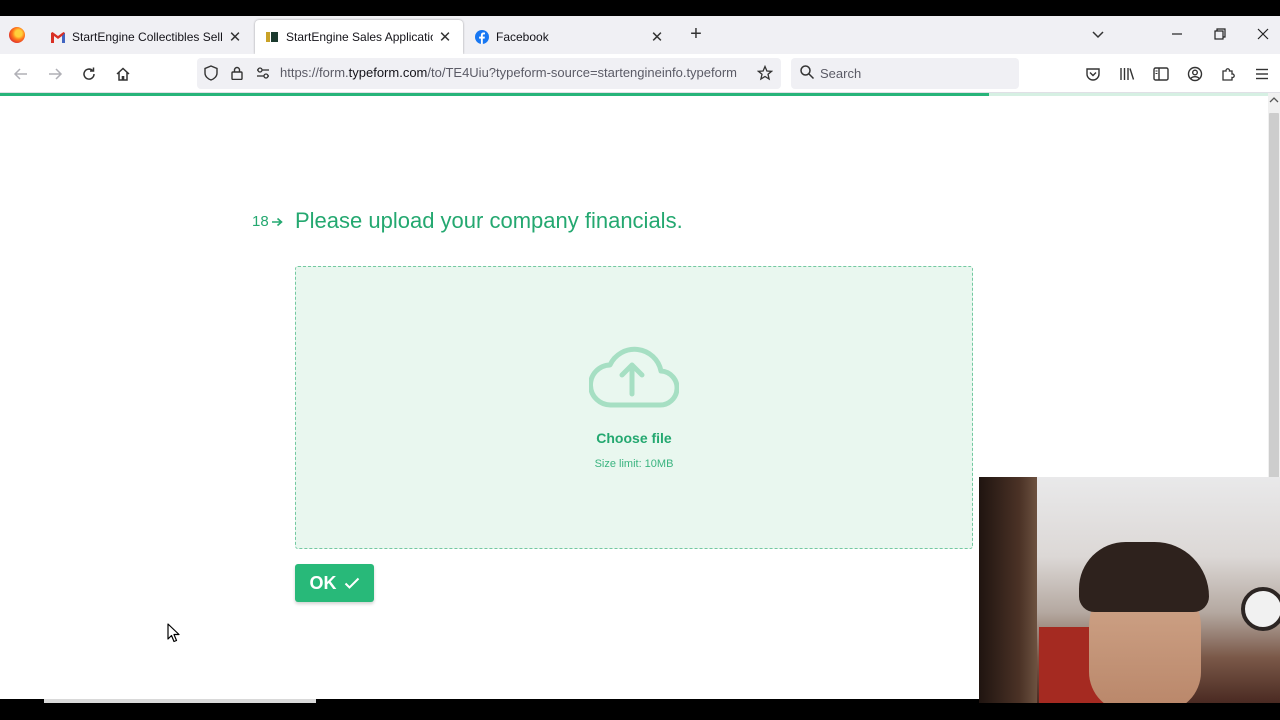 The height and width of the screenshot is (720, 1280). What do you see at coordinates (21, 74) in the screenshot?
I see `back-arrow-icon` at bounding box center [21, 74].